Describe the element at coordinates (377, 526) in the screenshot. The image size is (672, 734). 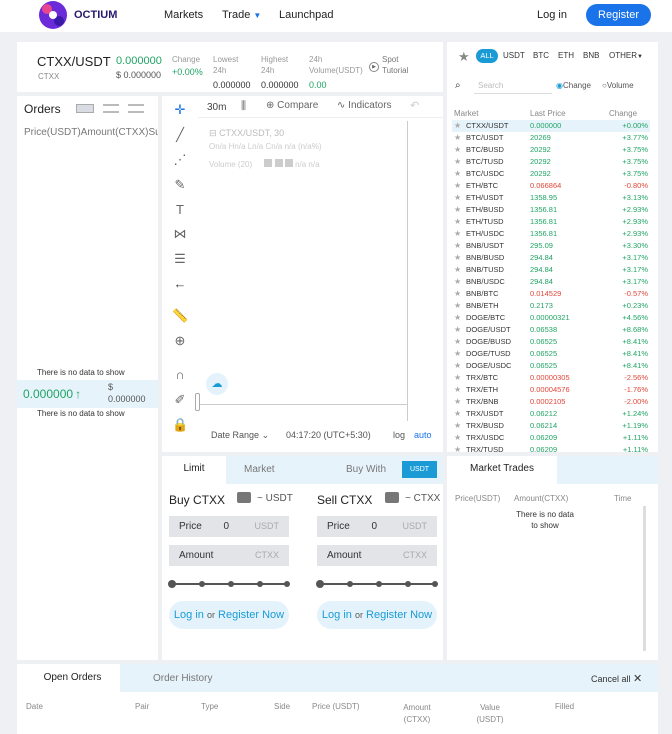
I see `sell-price-field: Price 0 USDT` at that location.